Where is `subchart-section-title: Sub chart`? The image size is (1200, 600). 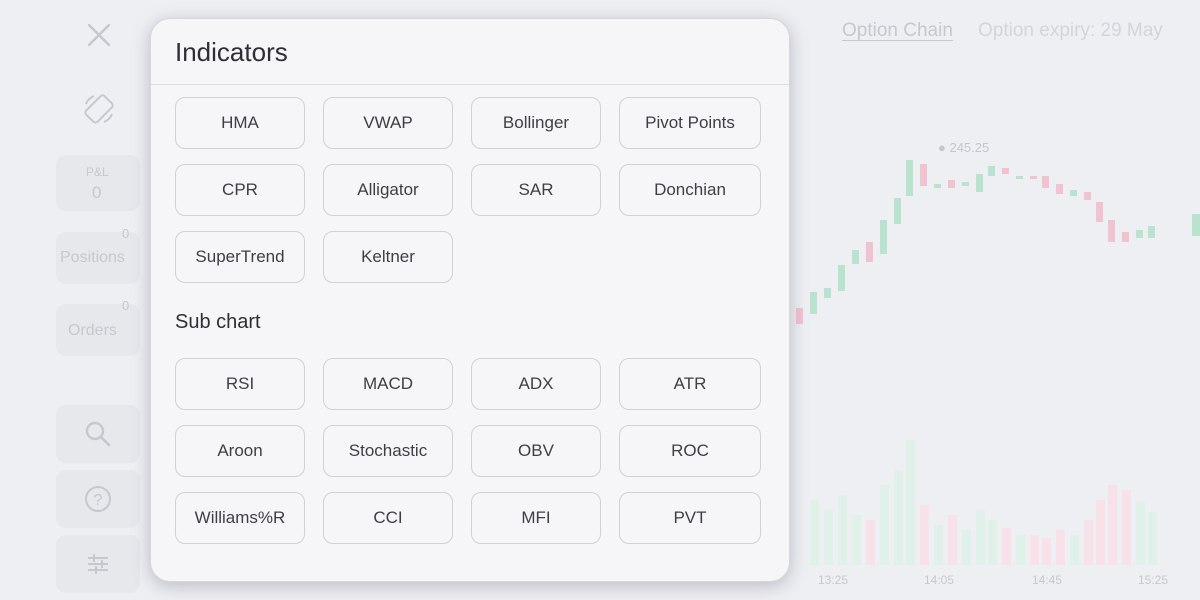
subchart-section-title: Sub chart is located at coordinates (218, 322).